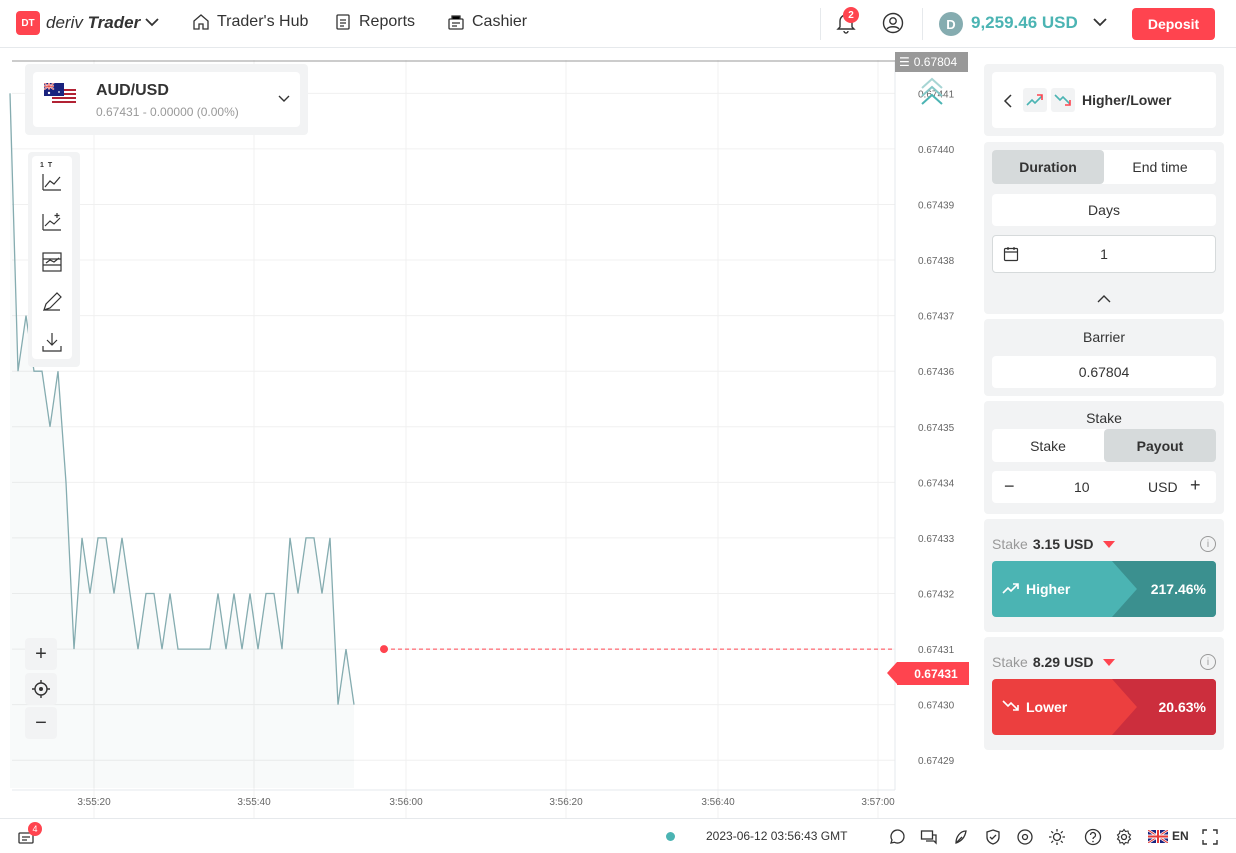 This screenshot has width=1236, height=853. What do you see at coordinates (1104, 707) in the screenshot?
I see `lower-button: Lower 20.63%` at bounding box center [1104, 707].